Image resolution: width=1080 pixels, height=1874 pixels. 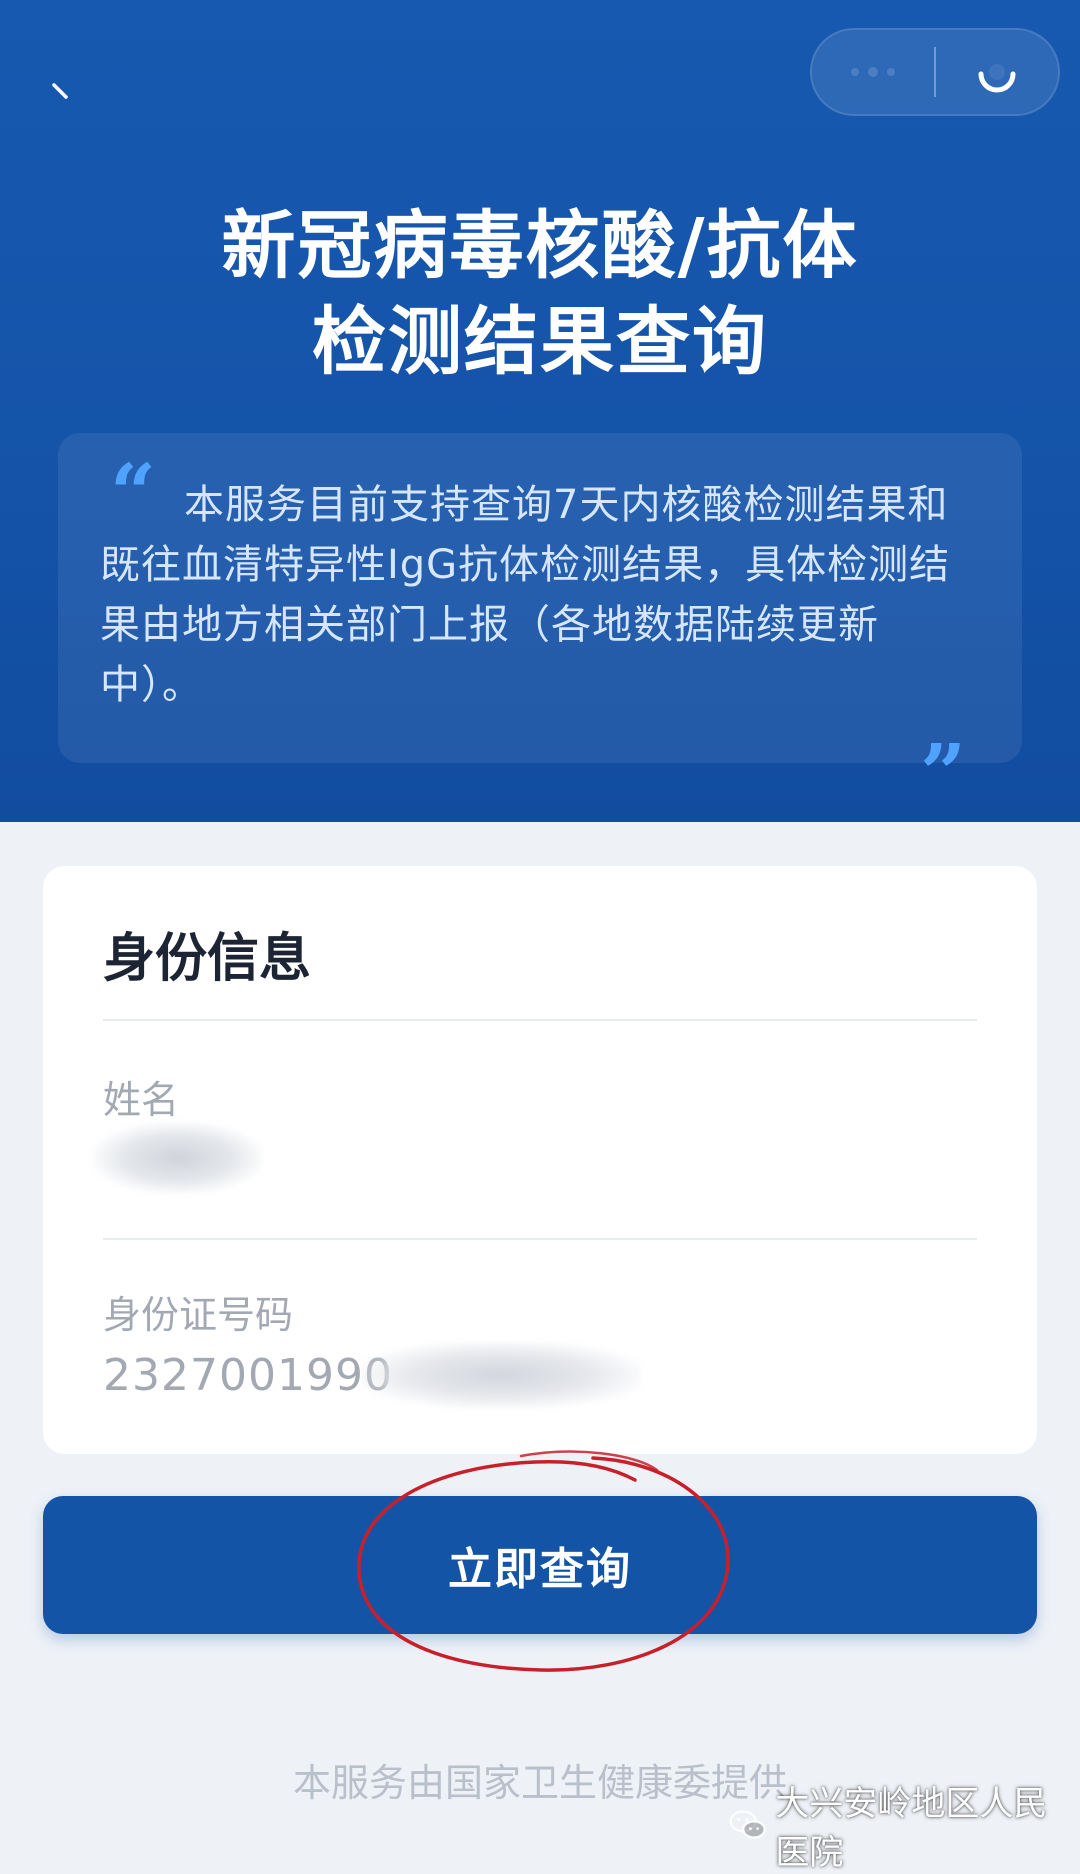 I want to click on id-number-field: 2327001990, so click(x=248, y=1375).